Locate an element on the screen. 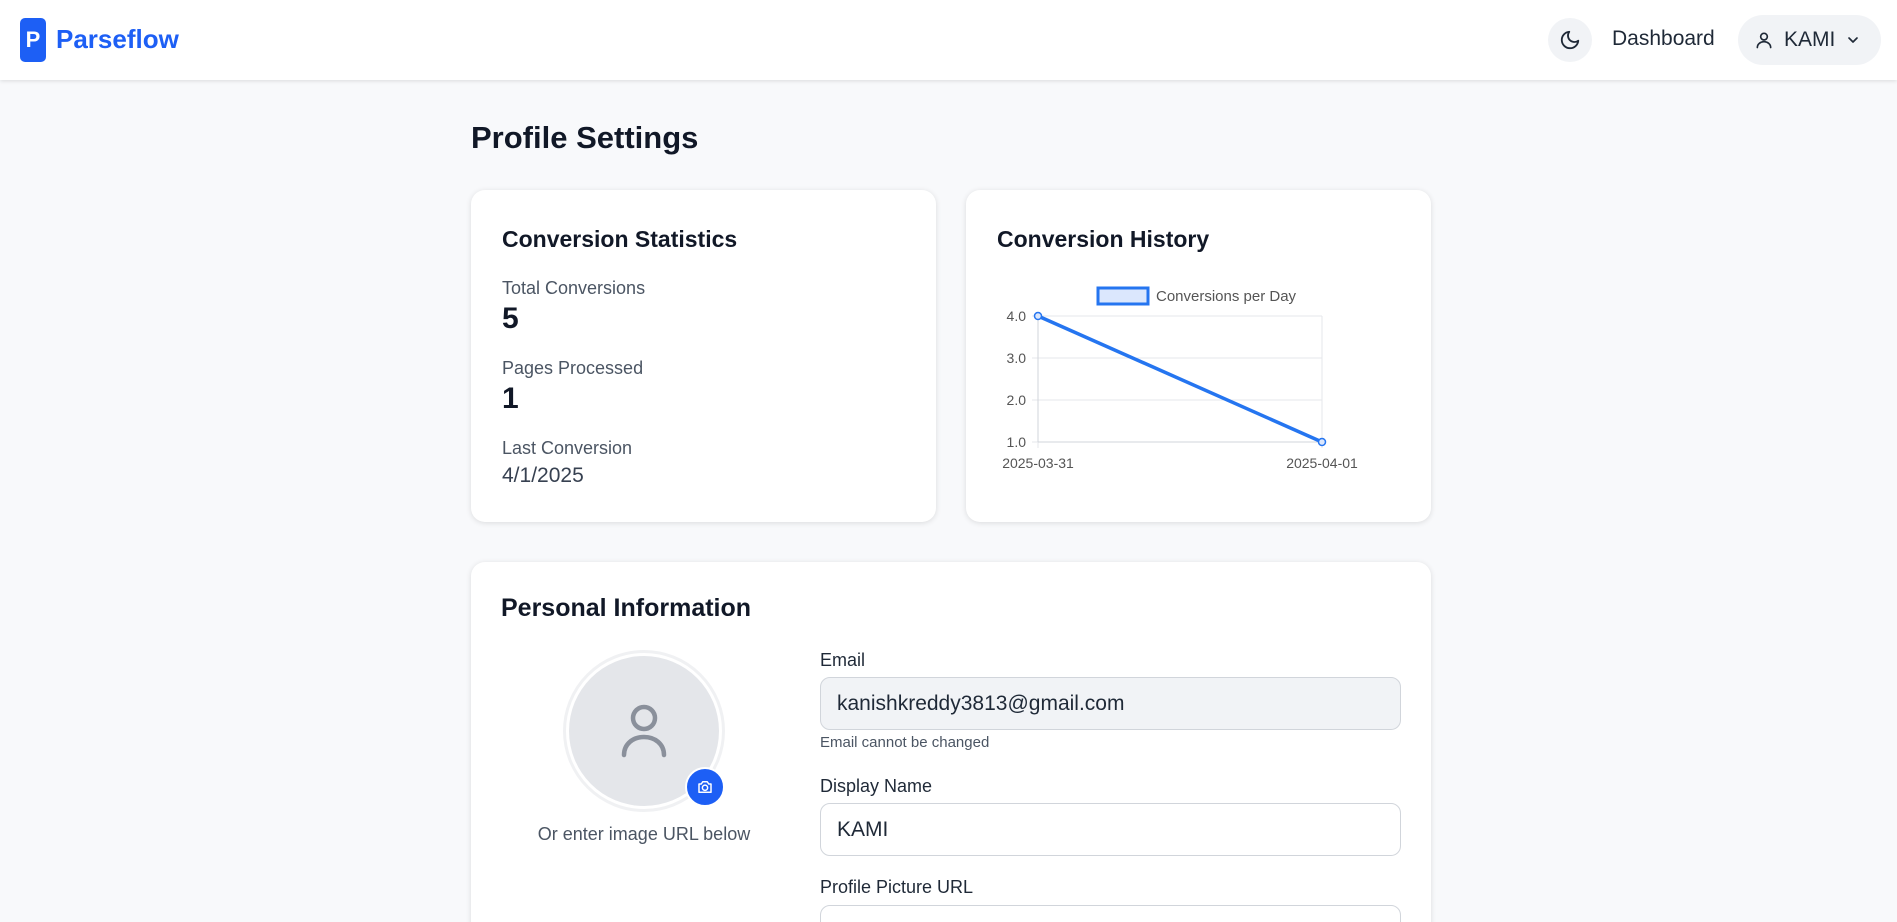  series-line is located at coordinates (1180, 379).